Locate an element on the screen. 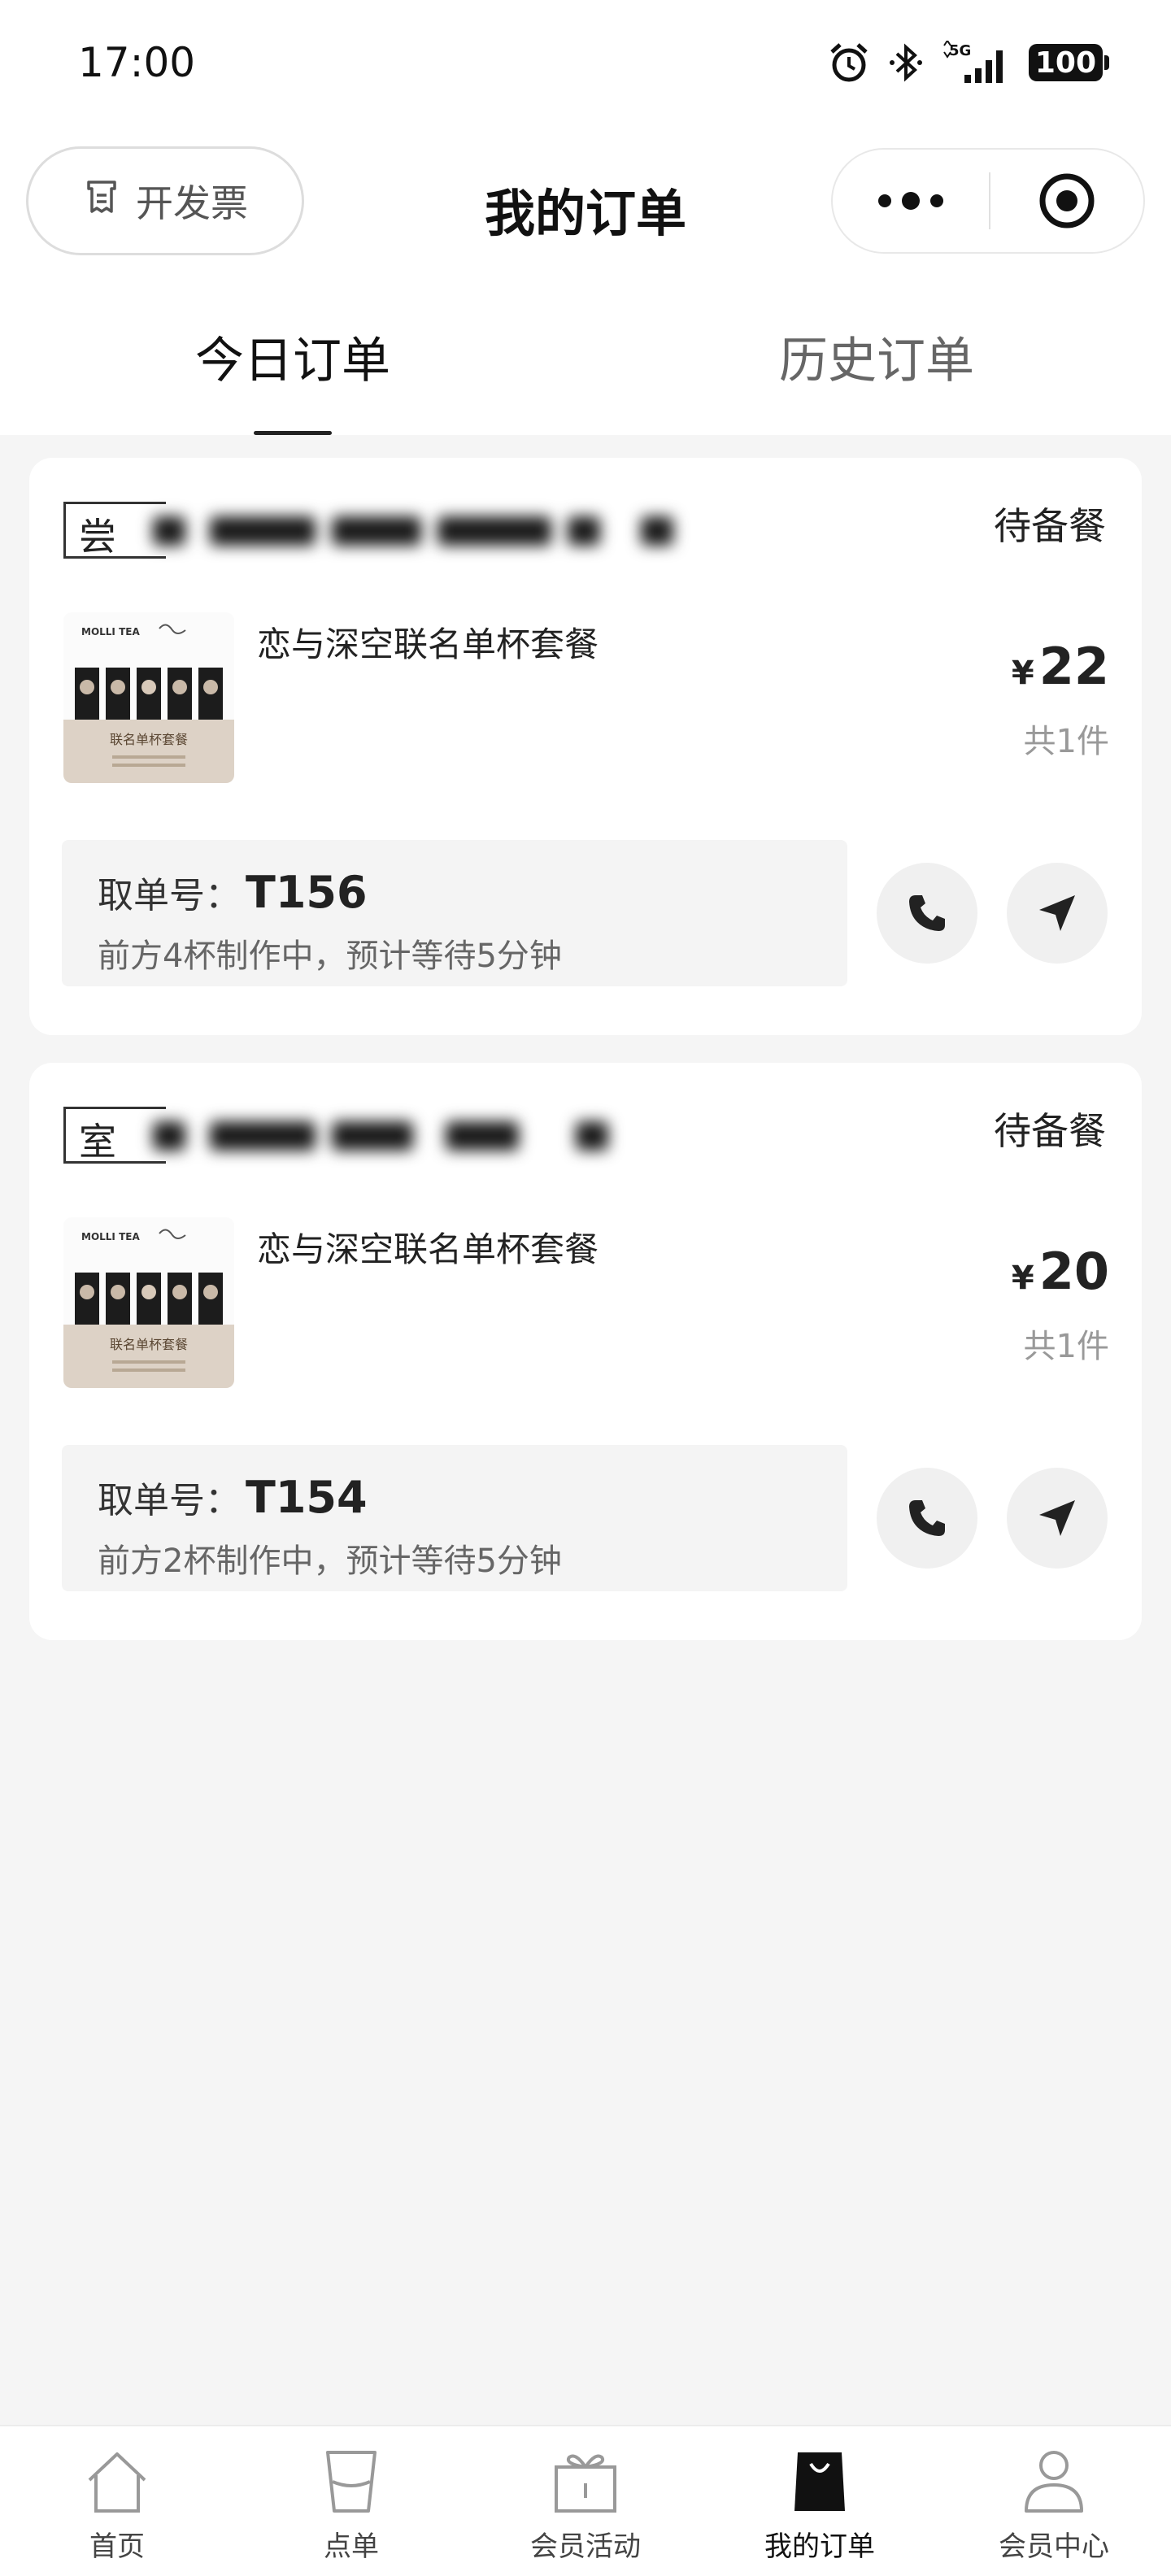 The width and height of the screenshot is (1171, 2576). pickup-info: 取单号： T154 前方2杯制作中，预计等待5分钟 is located at coordinates (455, 1518).